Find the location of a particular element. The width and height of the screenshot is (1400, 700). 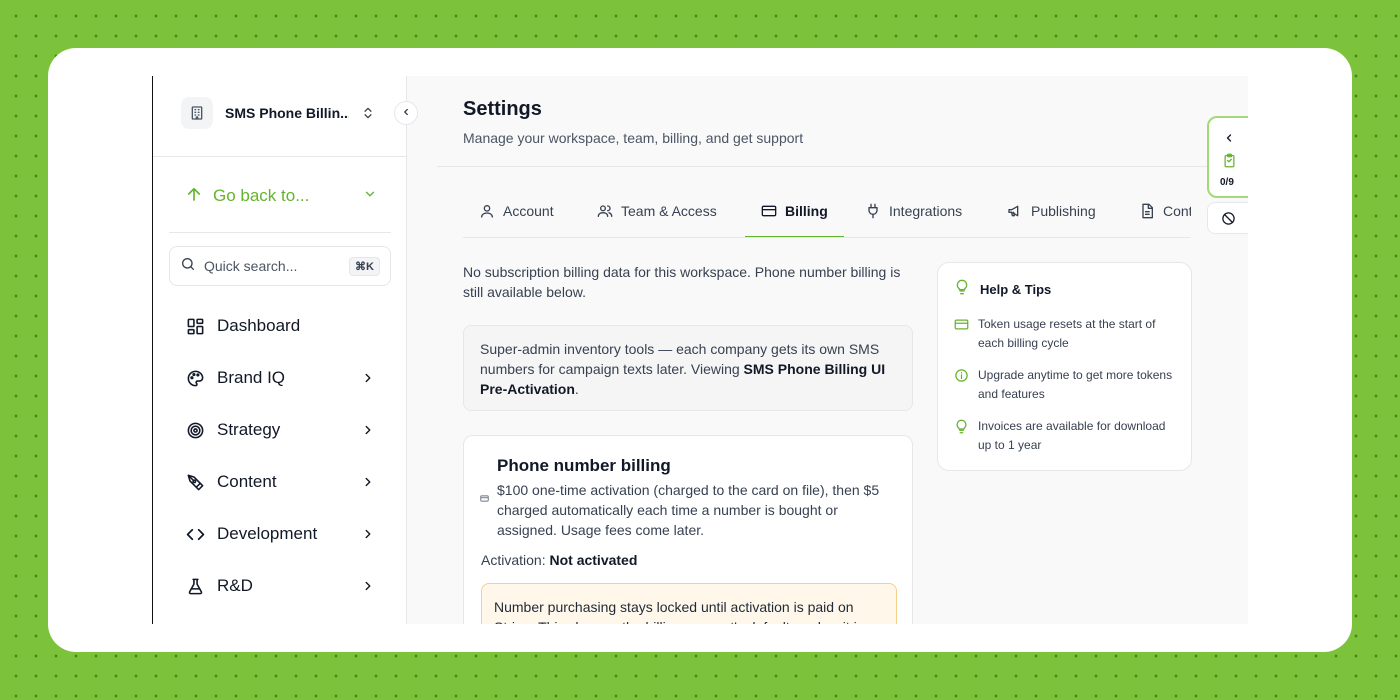

search-icon is located at coordinates (188, 266).